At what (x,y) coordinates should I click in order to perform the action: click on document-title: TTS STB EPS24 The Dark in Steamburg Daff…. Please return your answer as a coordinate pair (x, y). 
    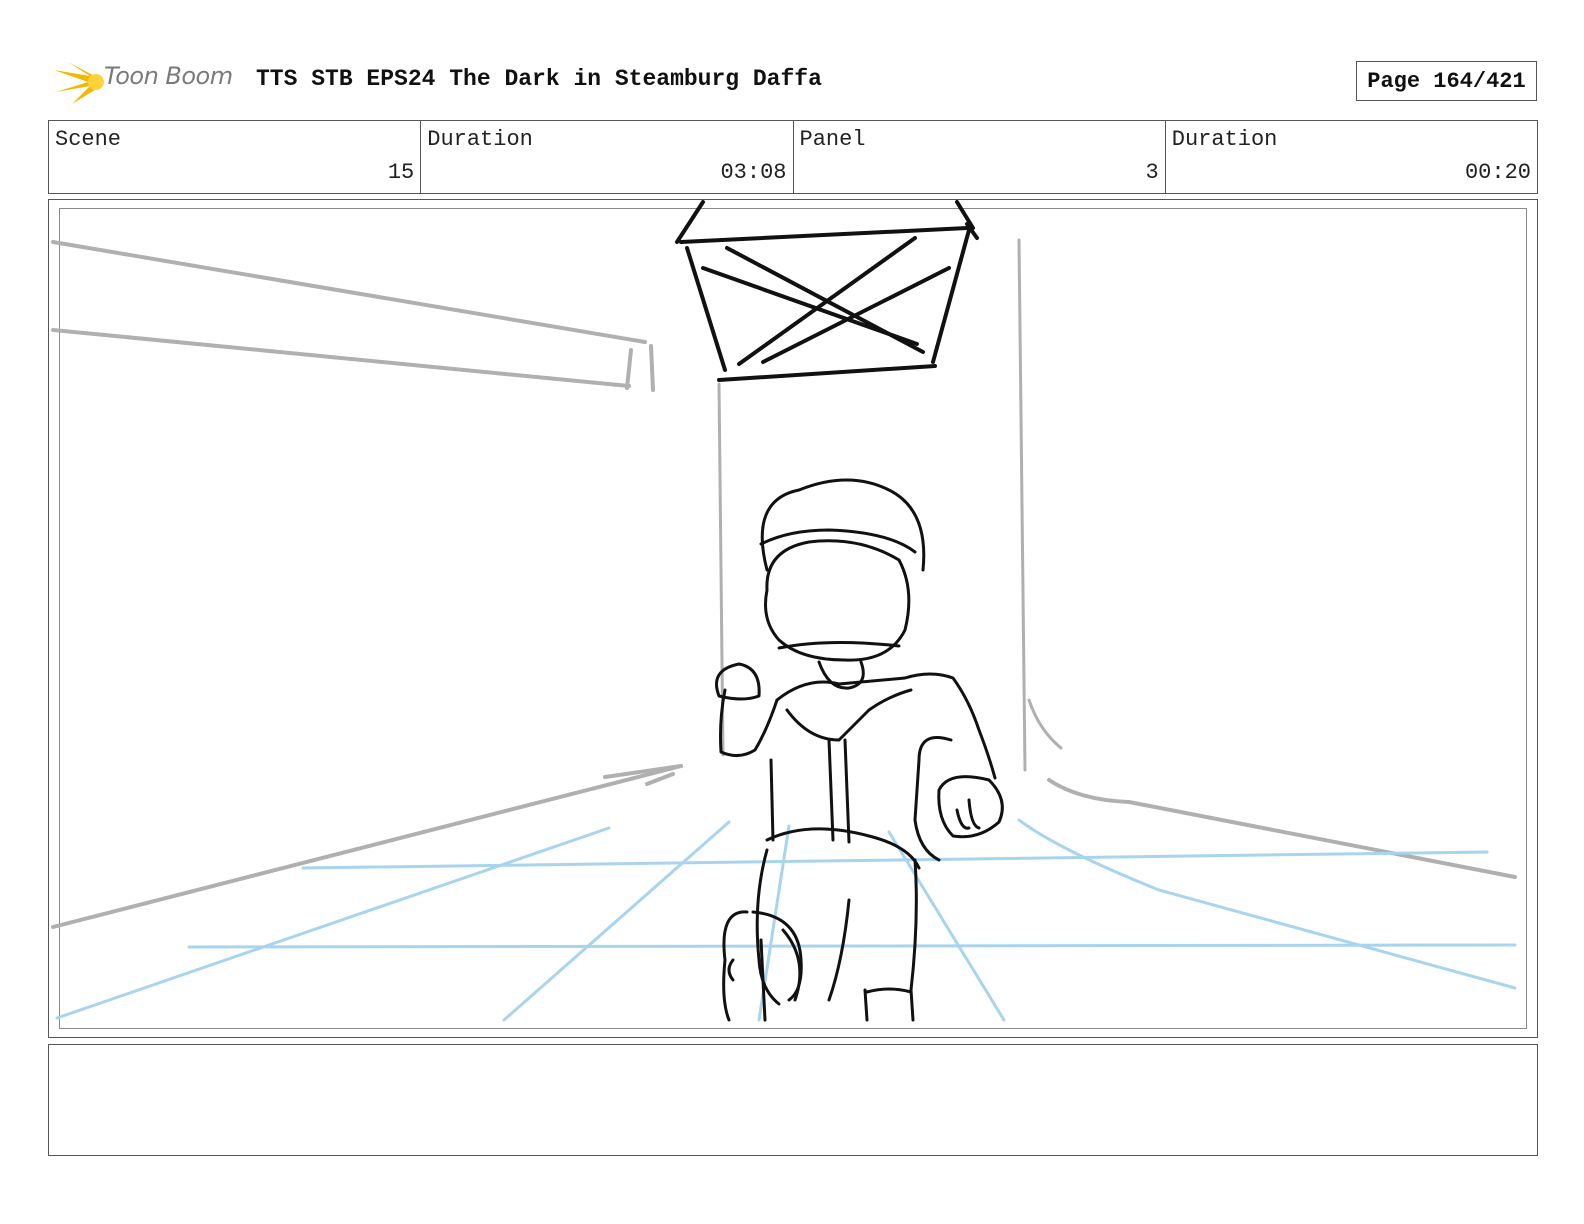
    Looking at the image, I should click on (539, 79).